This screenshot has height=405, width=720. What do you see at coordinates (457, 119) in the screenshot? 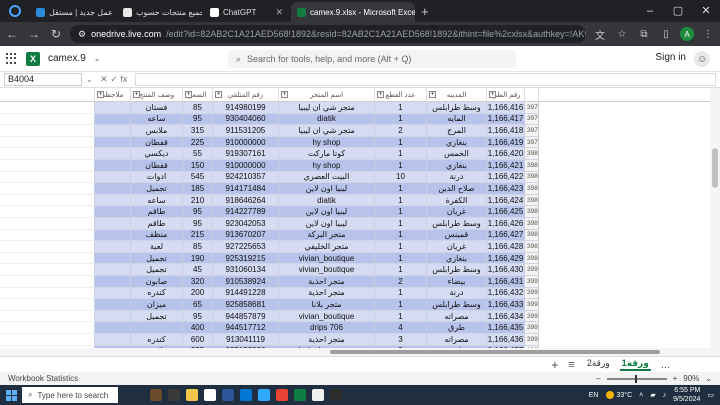
I see `table-cell: المايه` at bounding box center [457, 119].